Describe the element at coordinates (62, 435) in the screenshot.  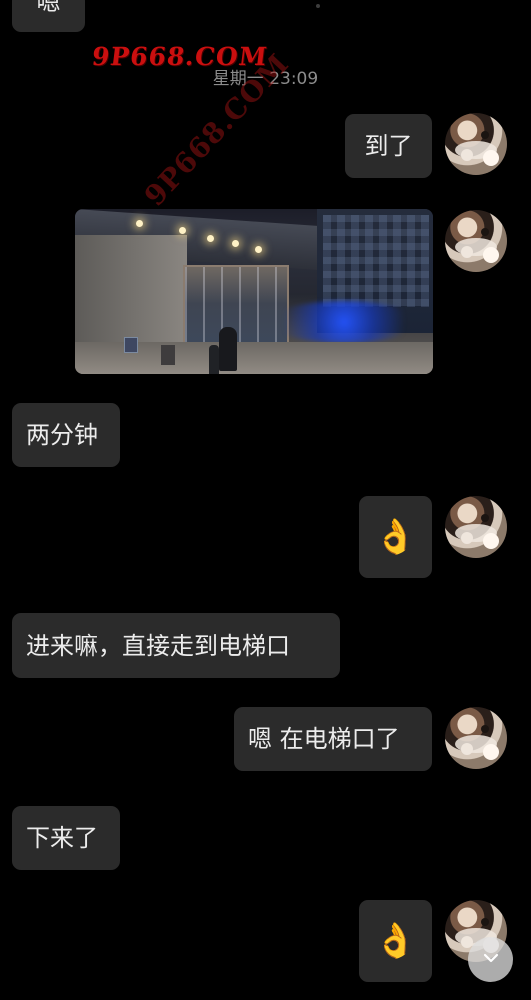
I see `message-text-3: 两分钟` at that location.